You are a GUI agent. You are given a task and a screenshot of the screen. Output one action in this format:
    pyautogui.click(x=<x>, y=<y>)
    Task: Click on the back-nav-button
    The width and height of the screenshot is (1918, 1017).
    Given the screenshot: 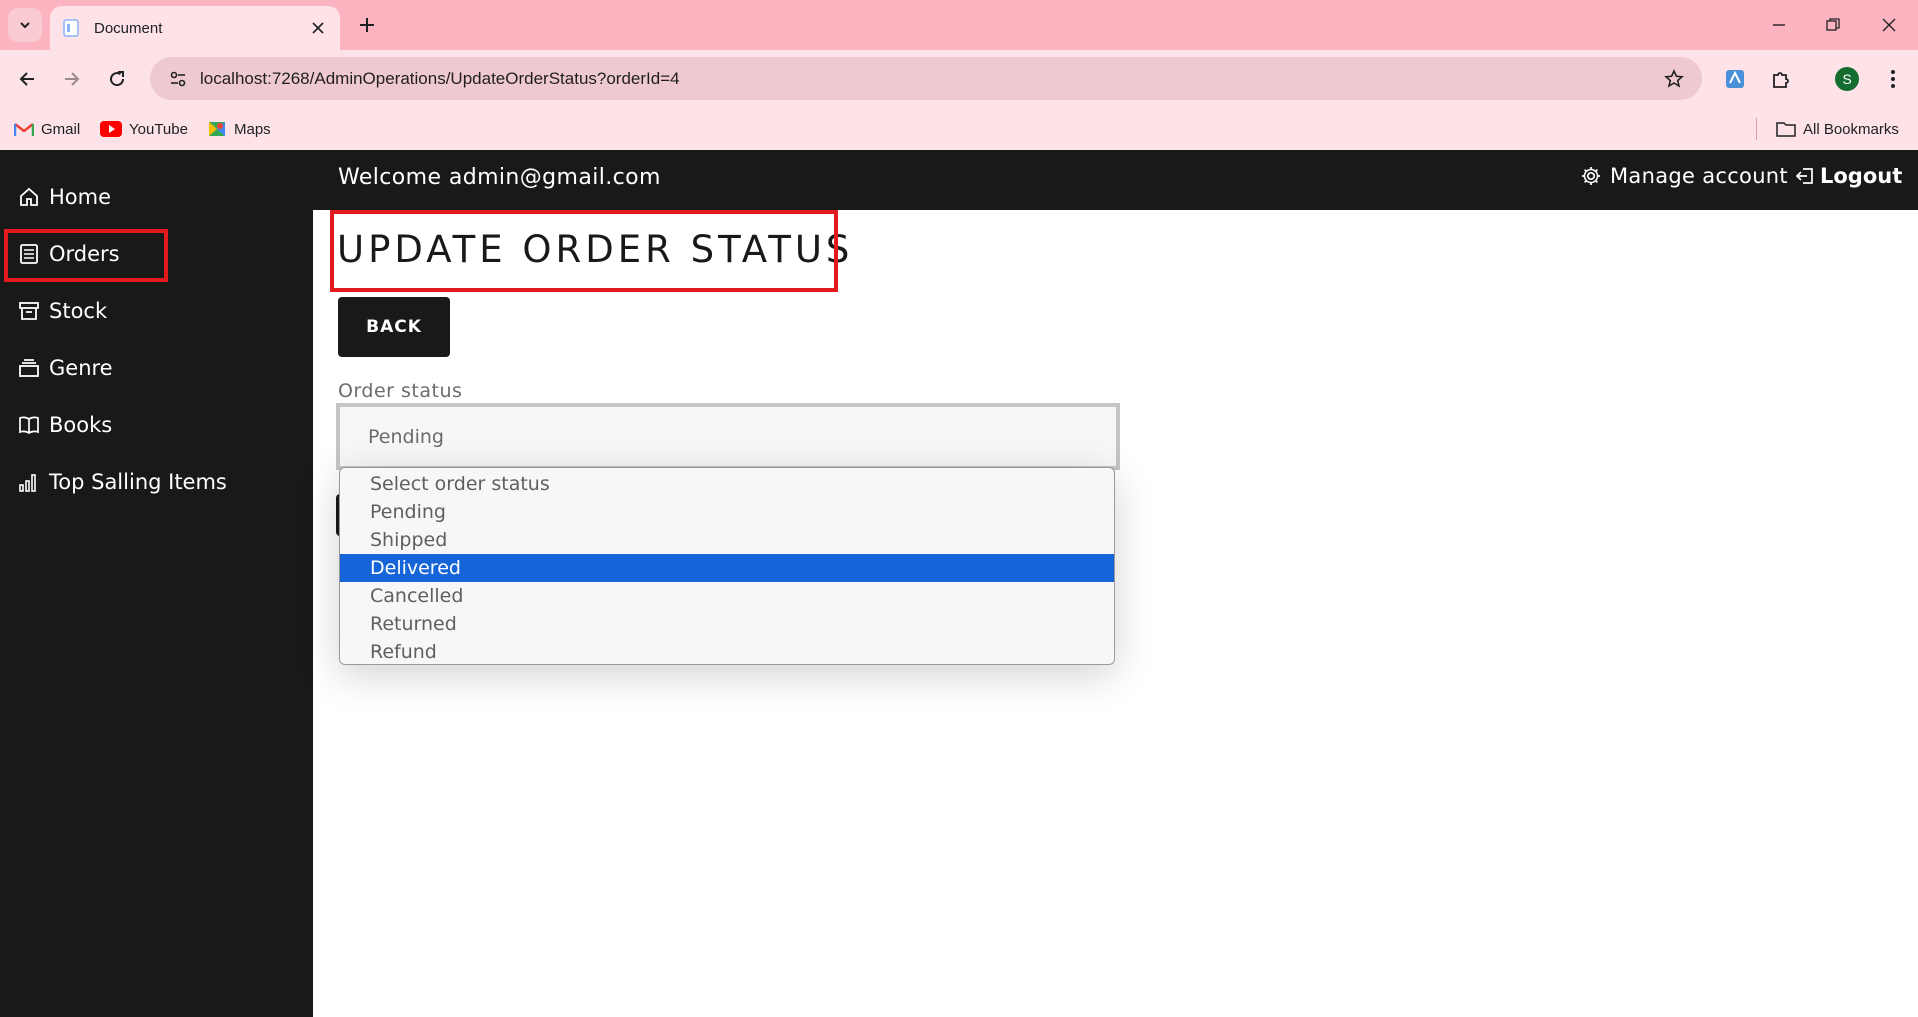 What is the action you would take?
    pyautogui.click(x=27, y=79)
    